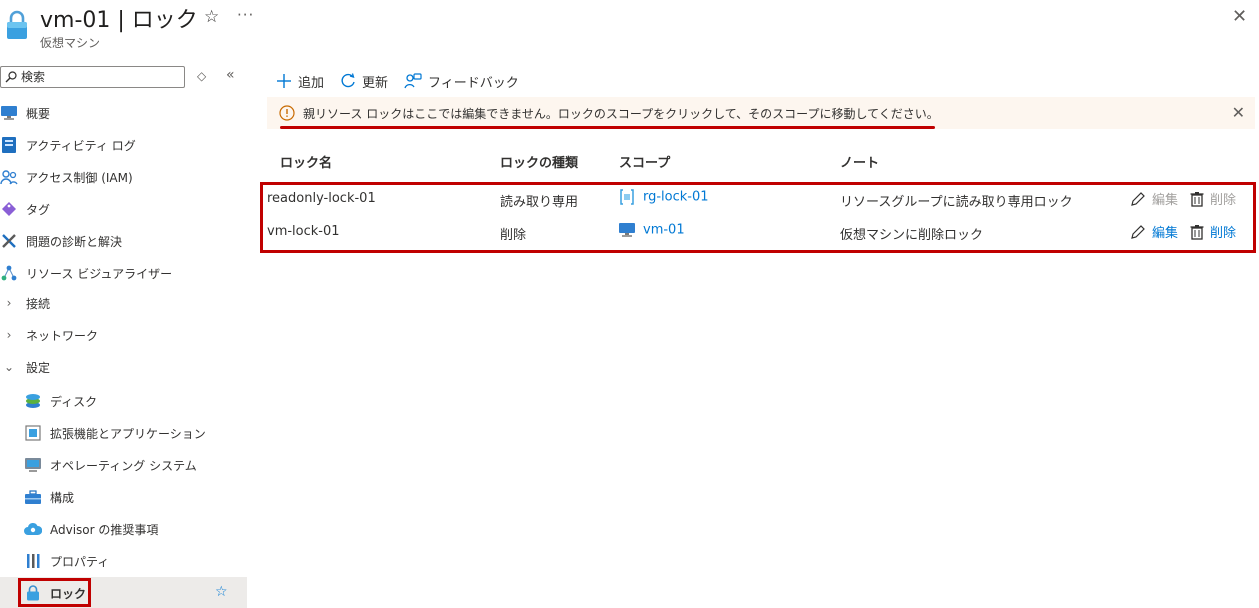 The height and width of the screenshot is (608, 1259). What do you see at coordinates (201, 76) in the screenshot?
I see `collapse-toggle-icon: ◇` at bounding box center [201, 76].